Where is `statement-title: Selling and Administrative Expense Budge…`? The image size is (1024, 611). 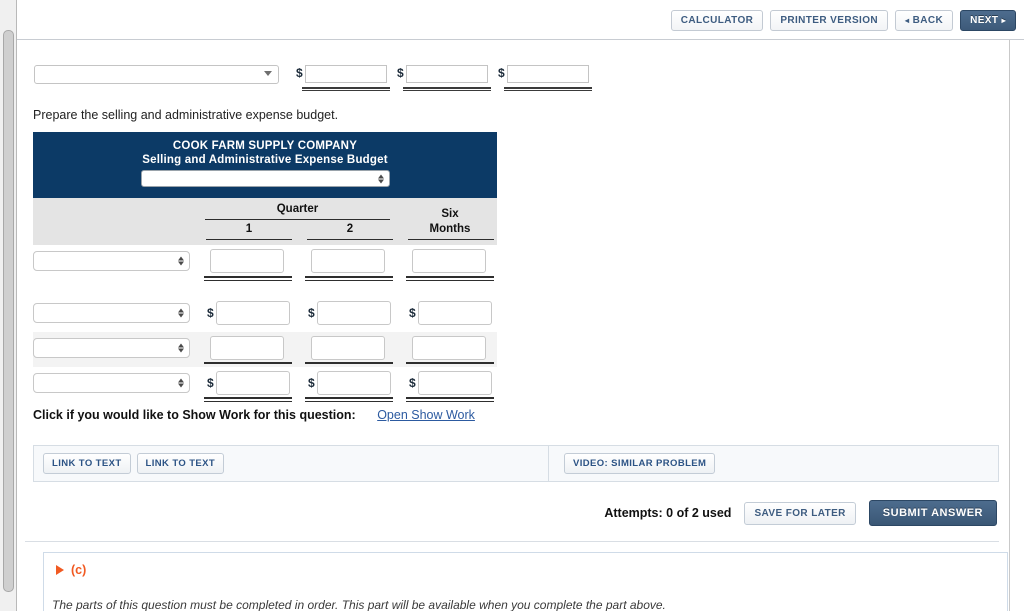 statement-title: Selling and Administrative Expense Budge… is located at coordinates (265, 160).